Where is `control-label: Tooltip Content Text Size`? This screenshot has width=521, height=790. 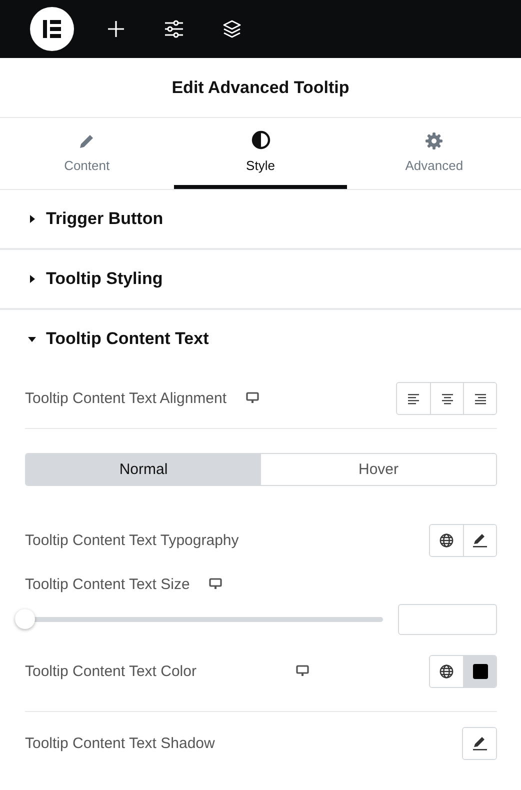
control-label: Tooltip Content Text Size is located at coordinates (107, 584).